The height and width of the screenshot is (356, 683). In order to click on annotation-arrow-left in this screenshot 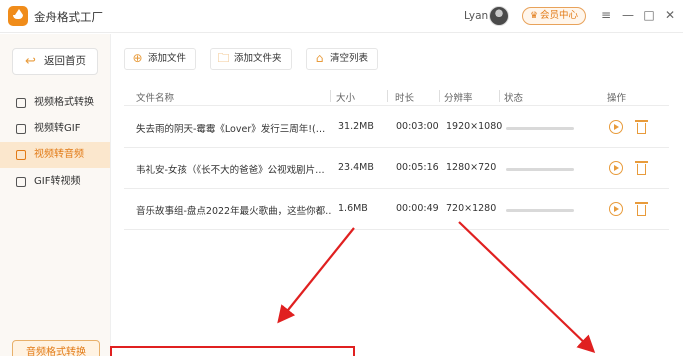, I will do `click(316, 275)`.